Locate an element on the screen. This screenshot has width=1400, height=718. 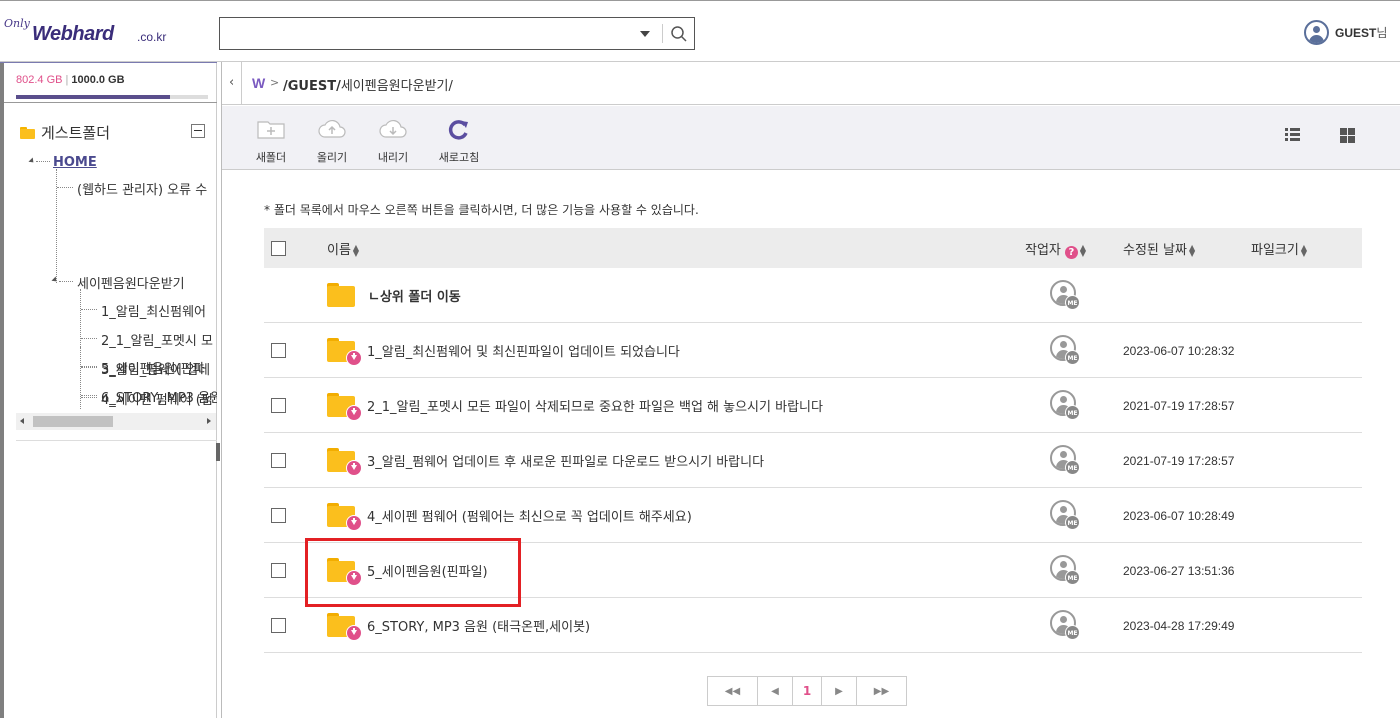
new-folder-label: 새폴더 is located at coordinates (271, 157).